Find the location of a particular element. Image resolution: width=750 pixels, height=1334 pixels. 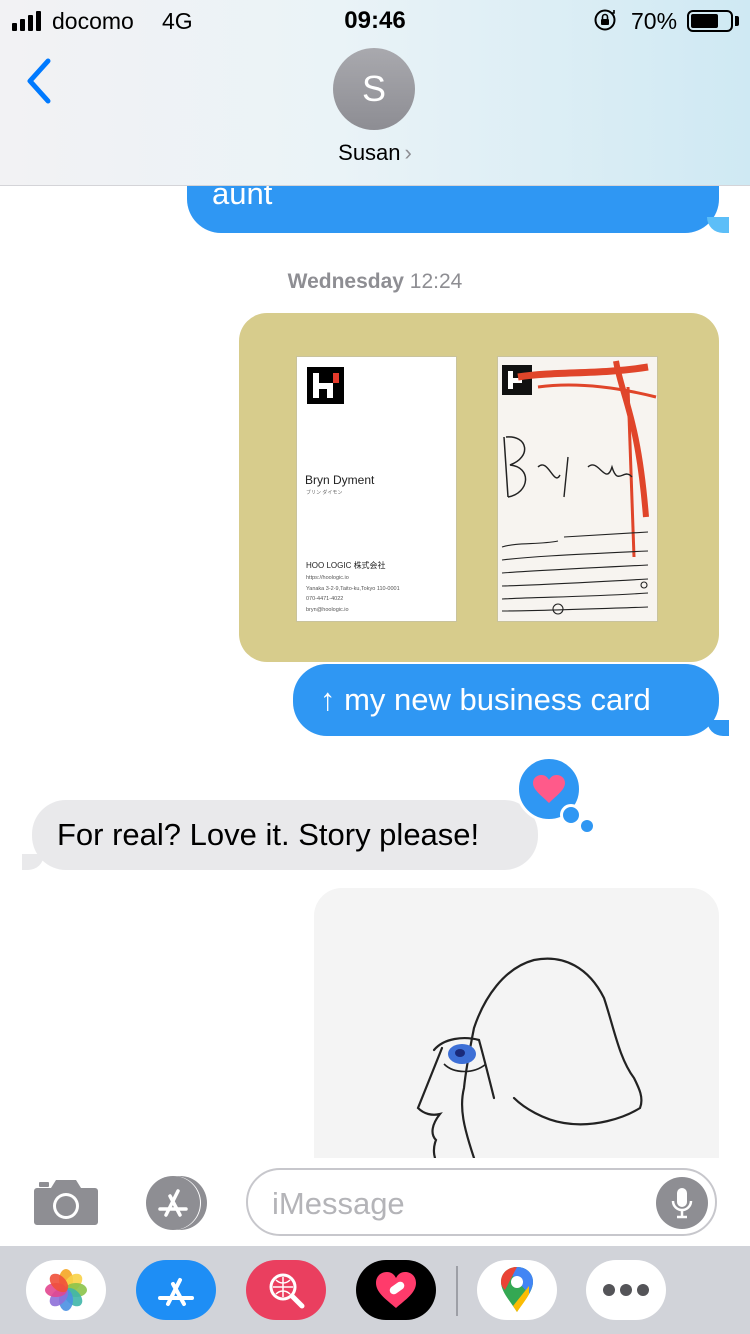

received-message-bubble: For real? Love it. Story please! is located at coordinates (285, 835).